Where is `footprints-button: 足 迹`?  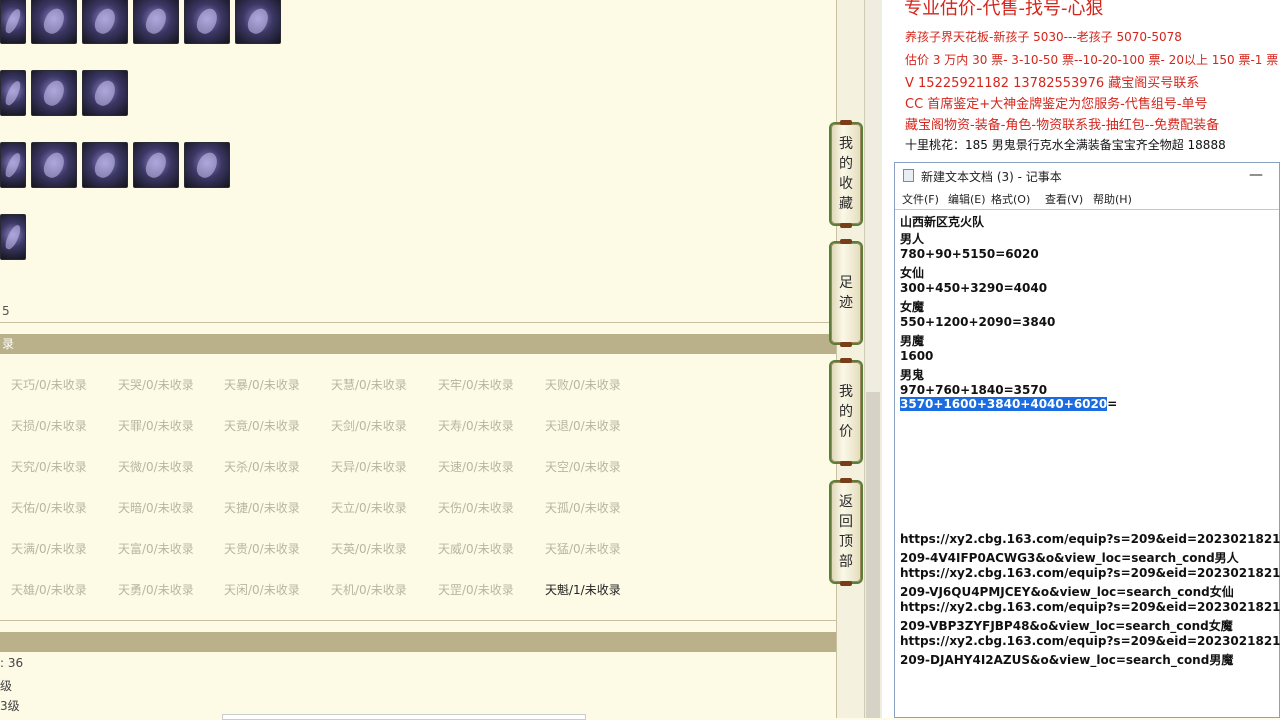 footprints-button: 足 迹 is located at coordinates (846, 293).